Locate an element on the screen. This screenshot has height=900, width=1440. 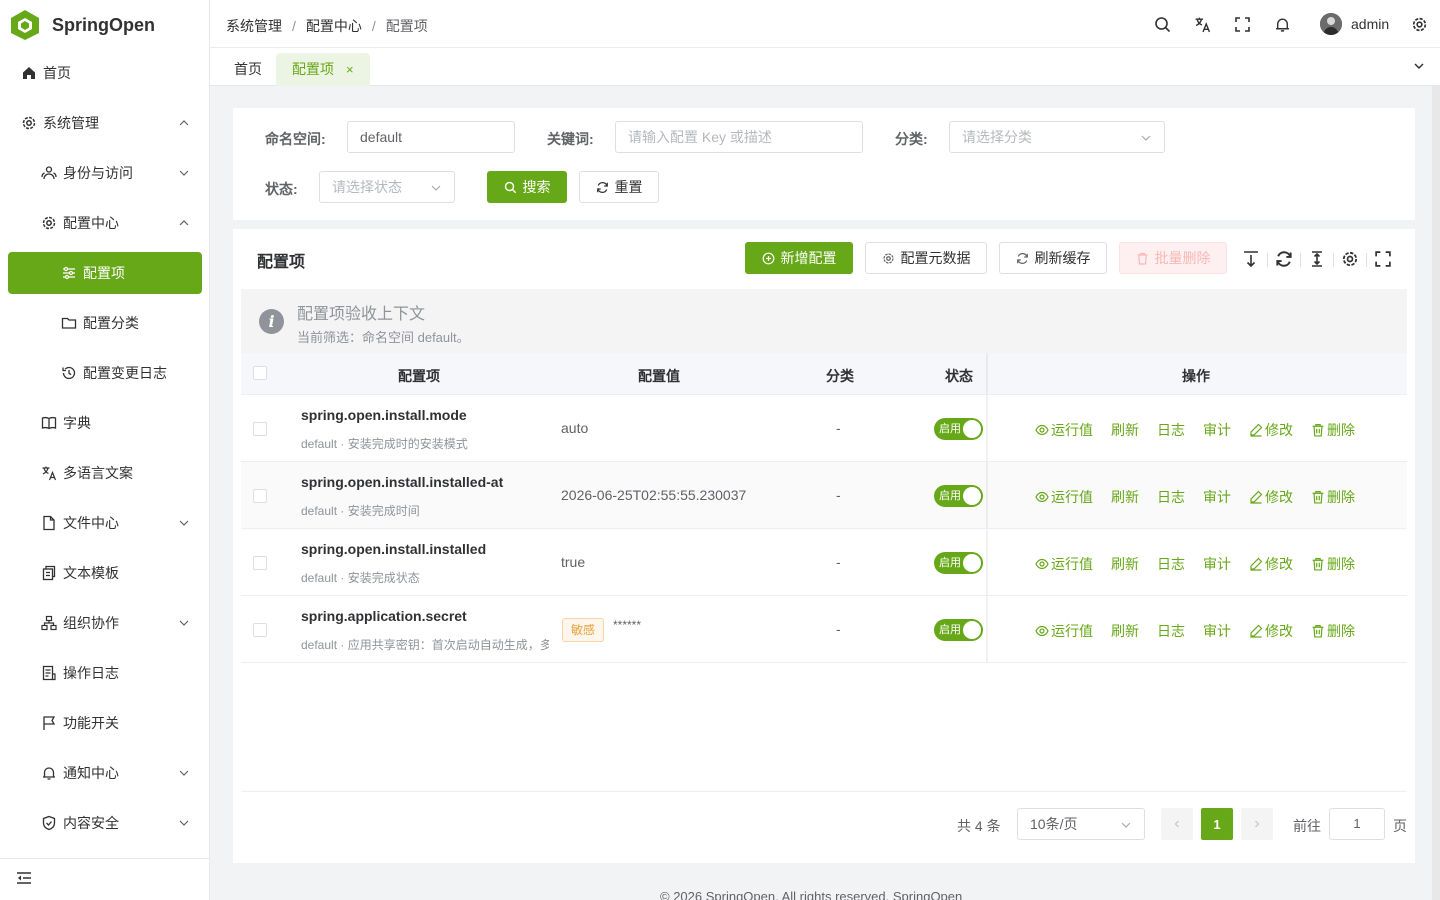
config-description: default · 应用共享密钥：首次启动自动生成，多 is located at coordinates (425, 645).